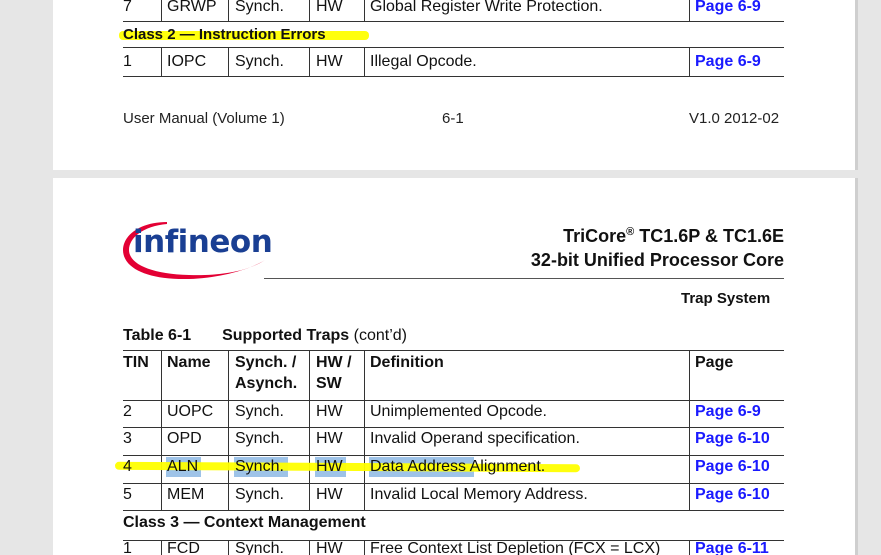 The height and width of the screenshot is (555, 881). Describe the element at coordinates (479, 494) in the screenshot. I see `definition-cell: Invalid Local Memory Address.` at that location.